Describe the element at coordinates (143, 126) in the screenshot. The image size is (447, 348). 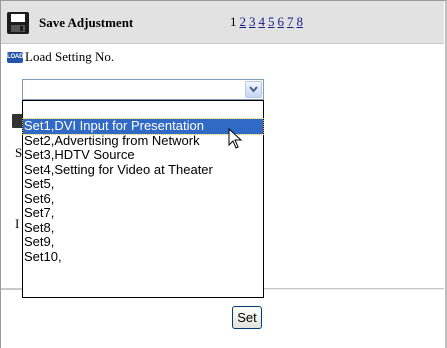
I see `dropdown-option: Set1,DVI Input for Presentation` at that location.